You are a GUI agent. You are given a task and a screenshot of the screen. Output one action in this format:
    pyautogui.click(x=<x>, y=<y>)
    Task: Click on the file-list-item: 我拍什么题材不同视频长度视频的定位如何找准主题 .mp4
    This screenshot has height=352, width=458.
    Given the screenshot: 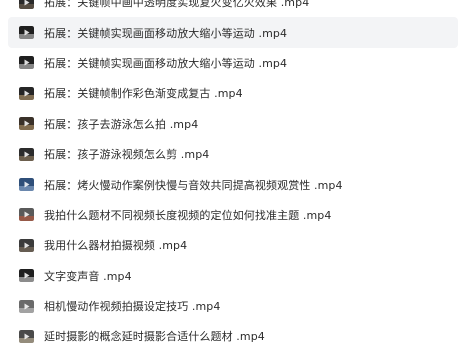 What is the action you would take?
    pyautogui.click(x=233, y=215)
    